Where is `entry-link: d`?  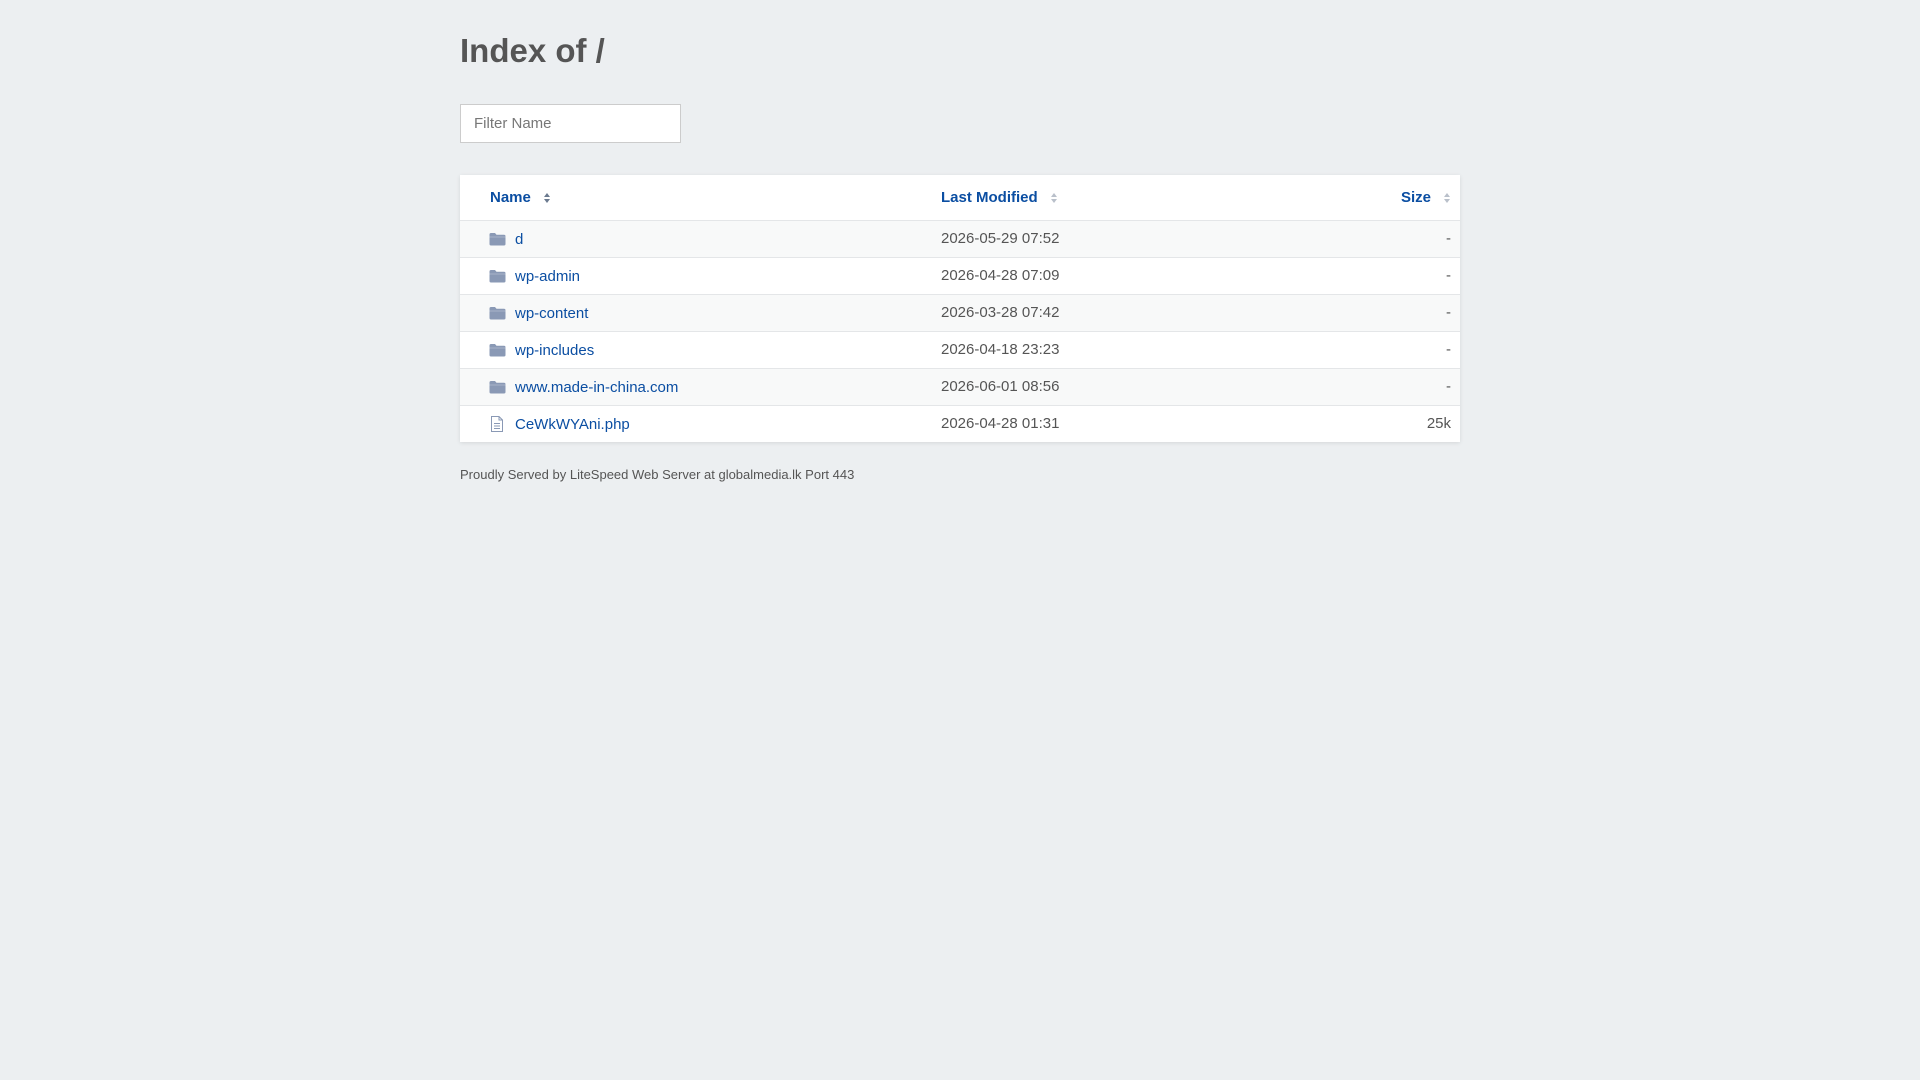
entry-link: d is located at coordinates (519, 239).